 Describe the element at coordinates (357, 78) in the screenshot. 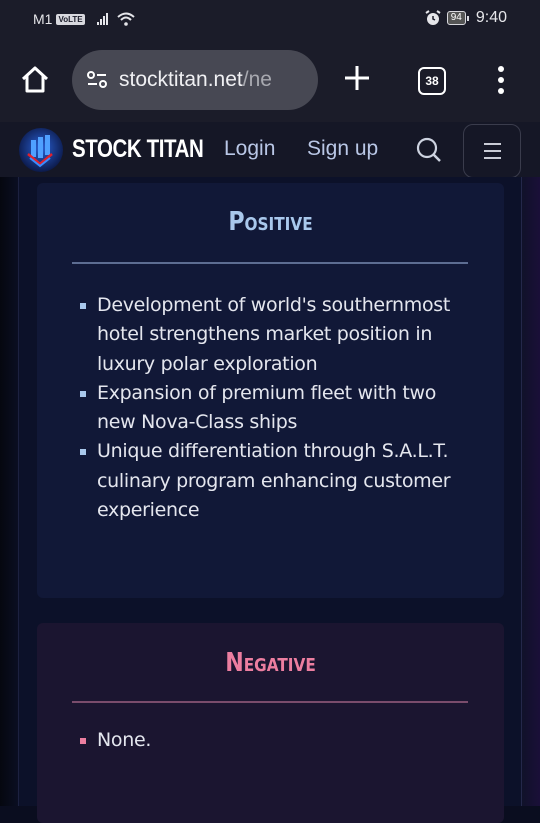

I see `new-tab-icon` at that location.